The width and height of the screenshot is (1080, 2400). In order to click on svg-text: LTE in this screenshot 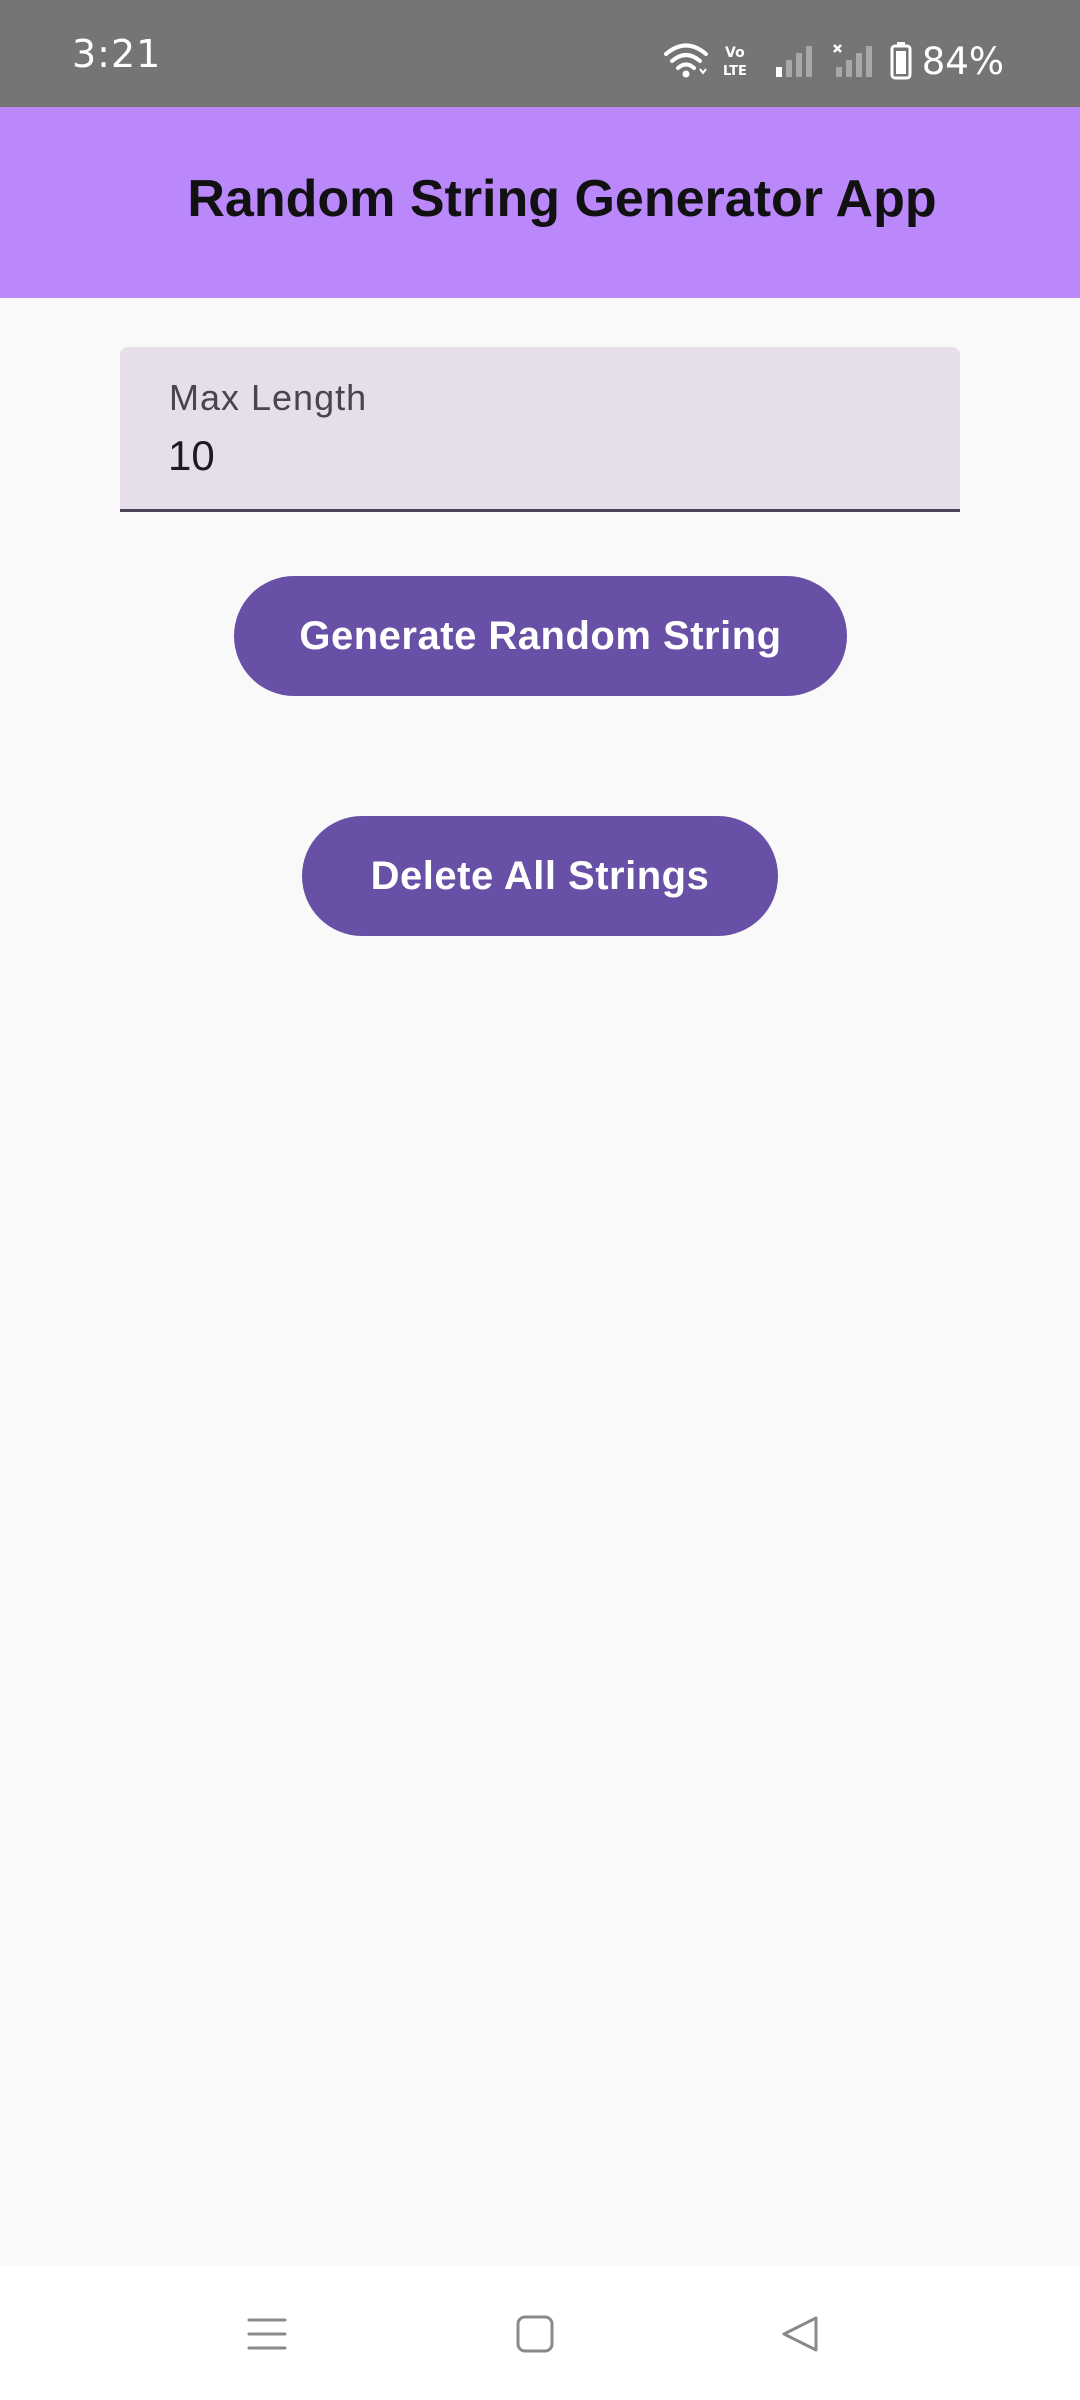, I will do `click(735, 71)`.